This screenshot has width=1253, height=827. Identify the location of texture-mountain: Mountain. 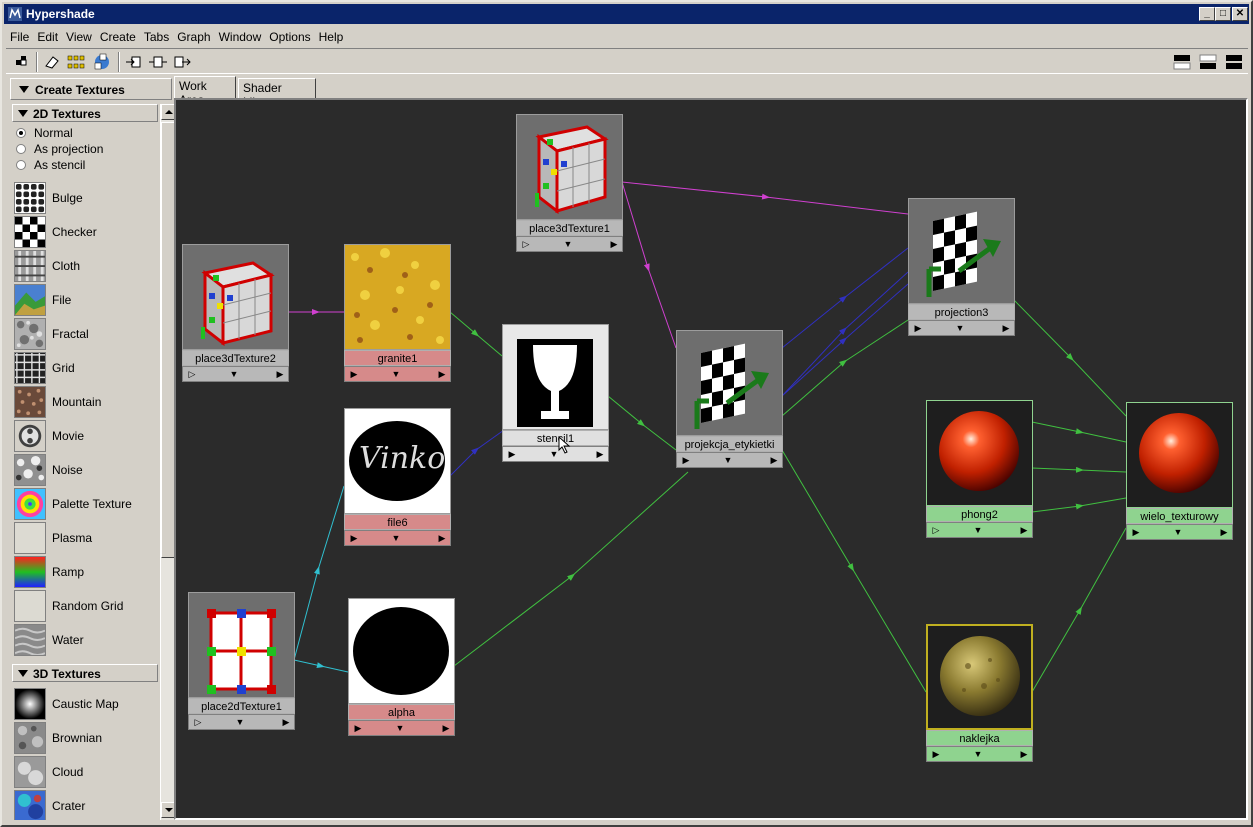
(84, 402).